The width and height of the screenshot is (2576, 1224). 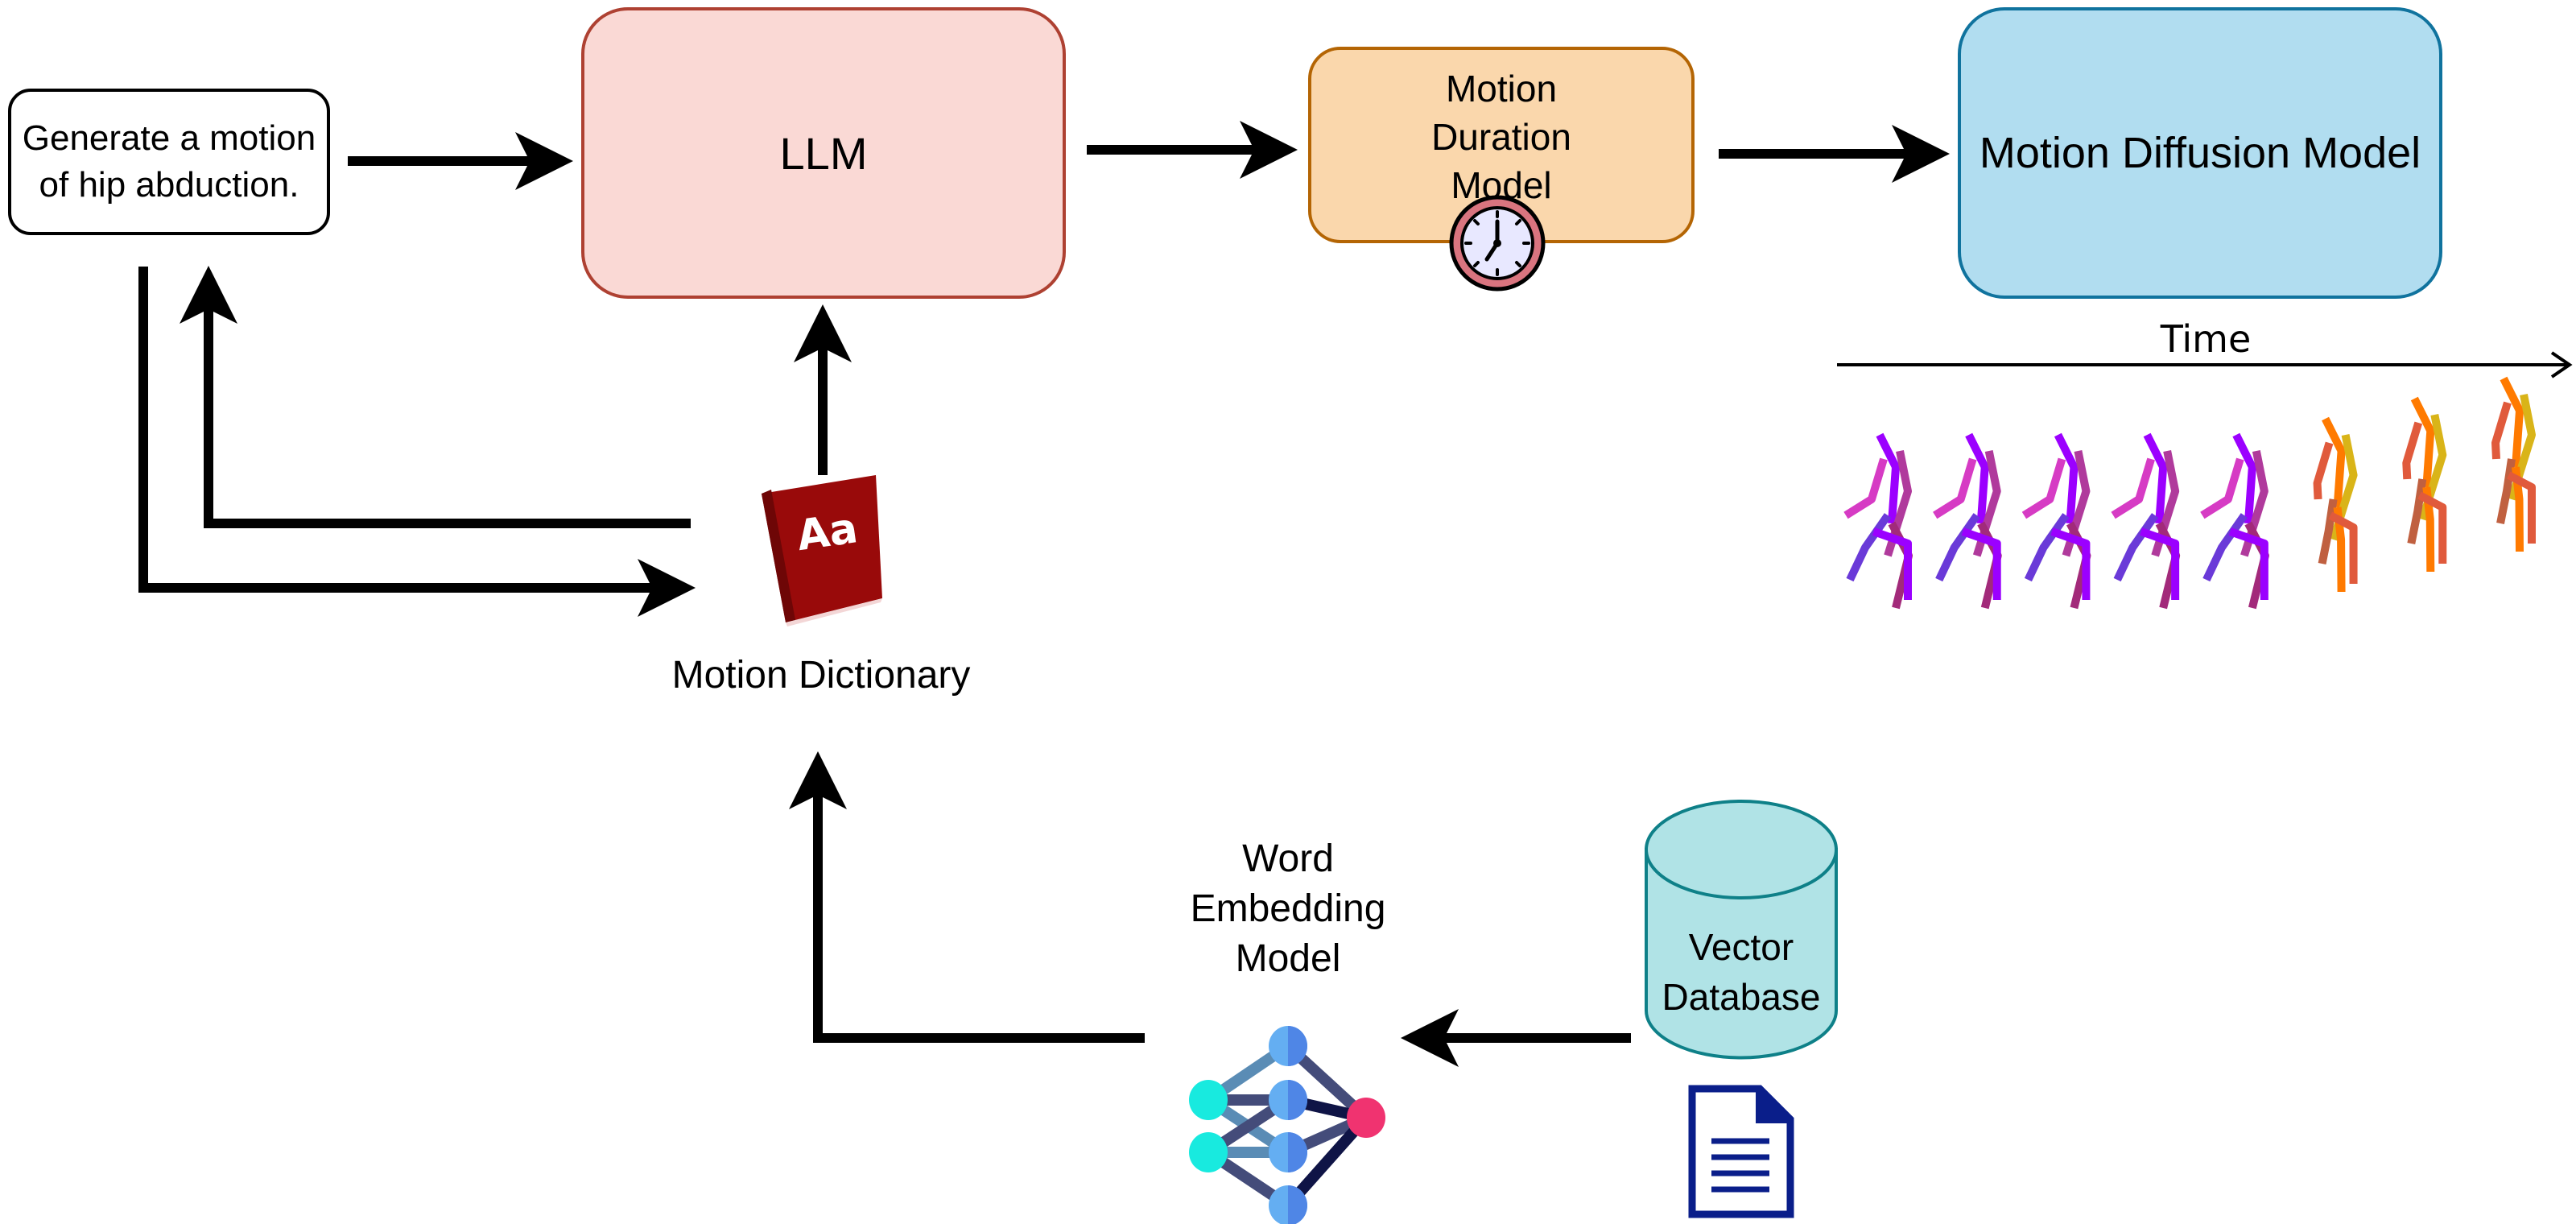 I want to click on neural-network-icon, so click(x=1287, y=1125).